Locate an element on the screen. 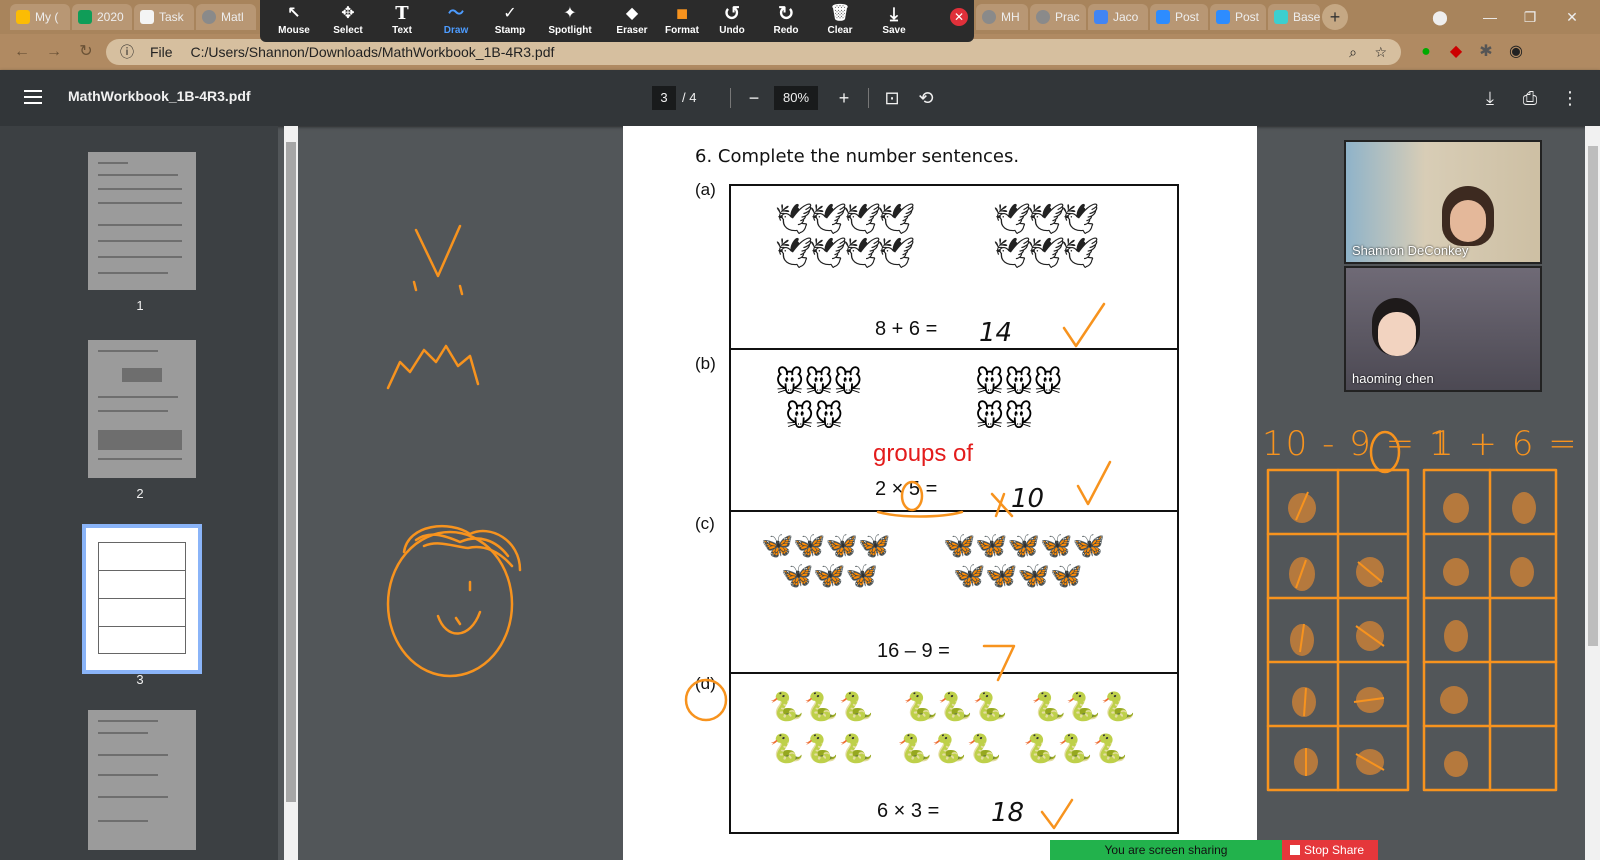 The height and width of the screenshot is (860, 1600). select-tool-button: ✥ Select is located at coordinates (348, 22).